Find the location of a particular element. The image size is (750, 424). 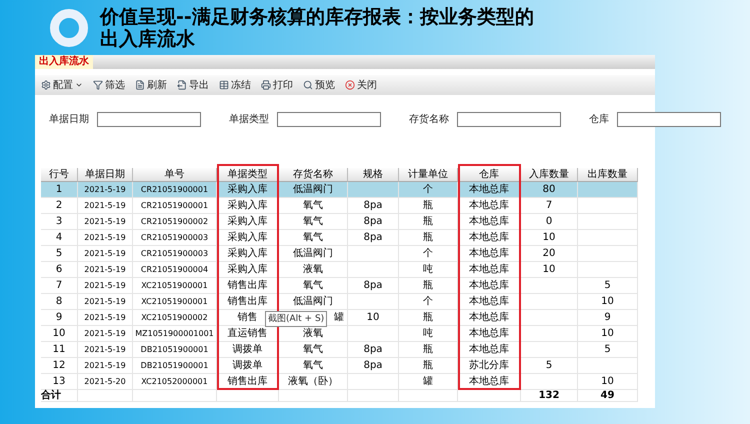

column-header: 仓库 is located at coordinates (489, 175).